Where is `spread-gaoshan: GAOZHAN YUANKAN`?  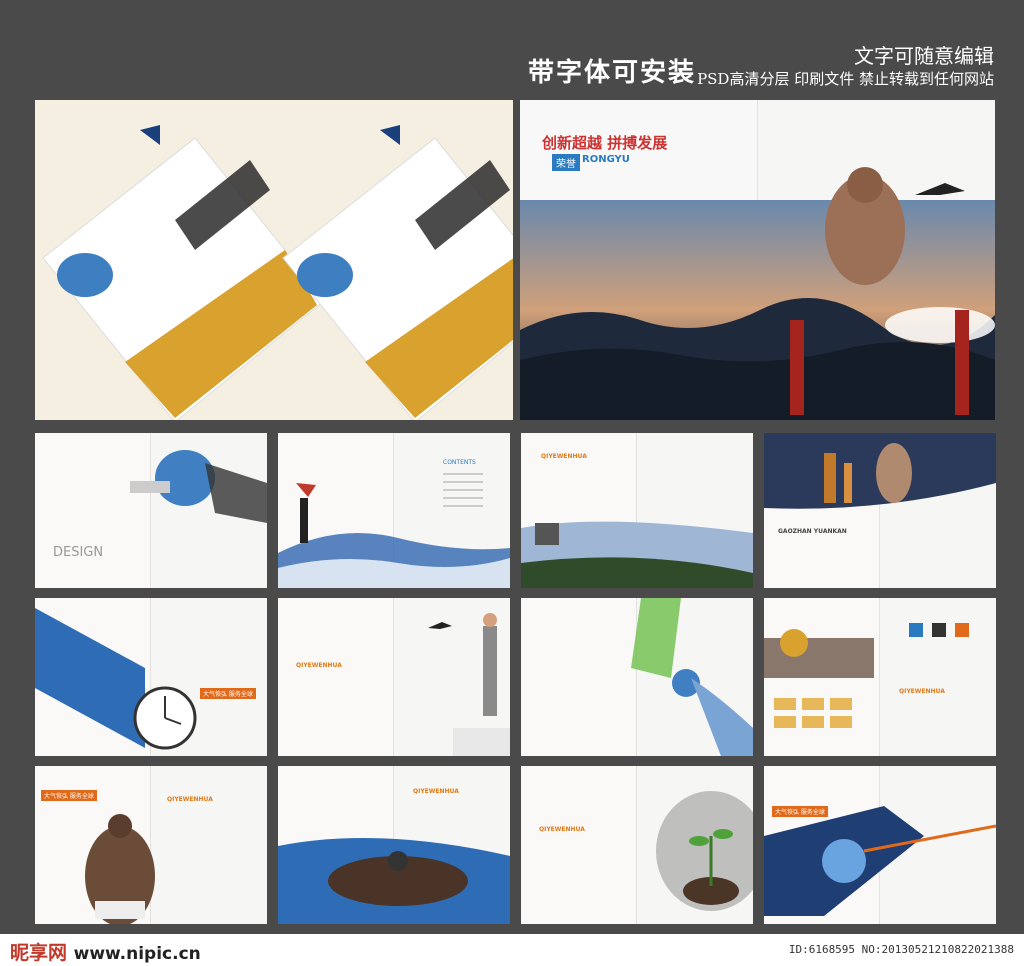 spread-gaoshan: GAOZHAN YUANKAN is located at coordinates (880, 510).